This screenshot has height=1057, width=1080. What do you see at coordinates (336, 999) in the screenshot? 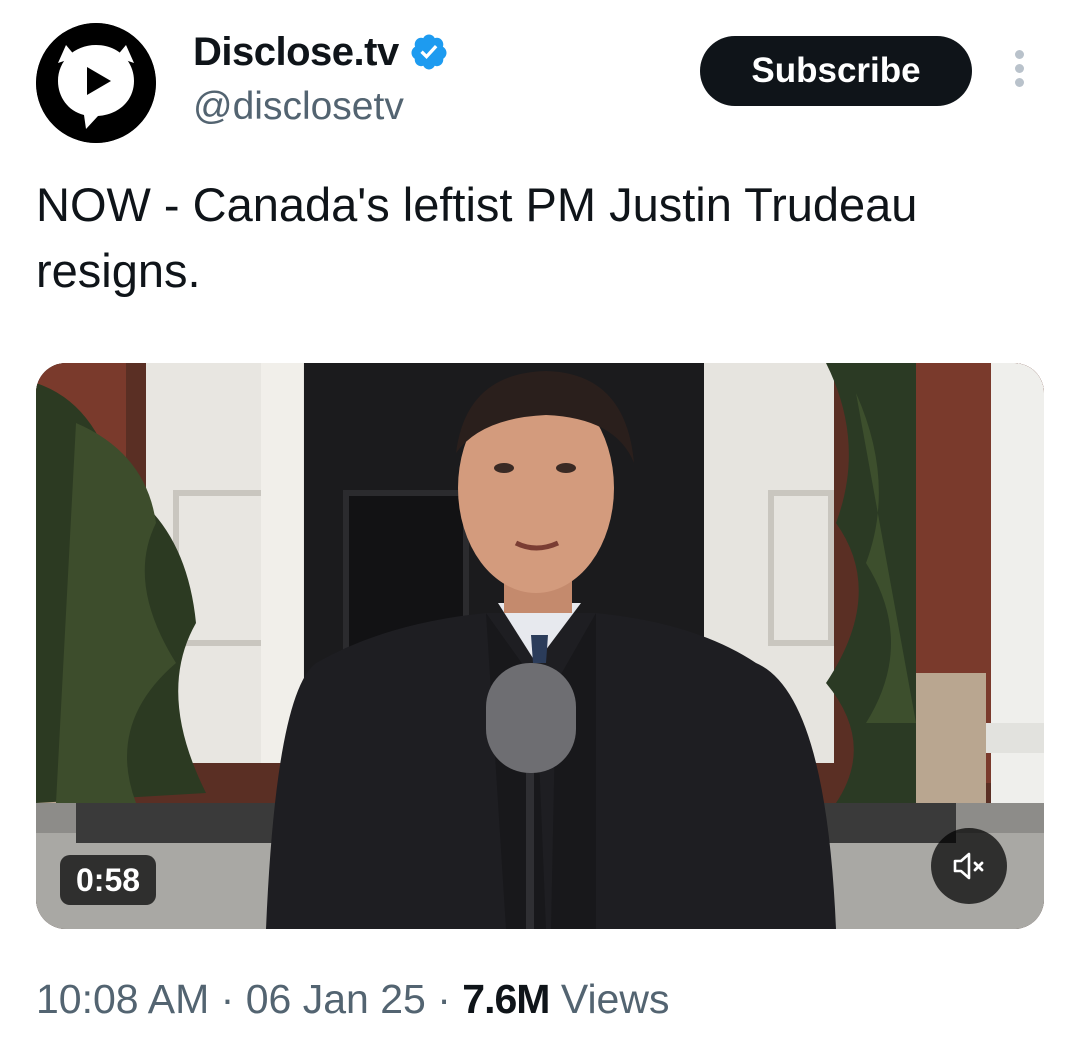
I see `tweet-date: 06 Jan 25` at bounding box center [336, 999].